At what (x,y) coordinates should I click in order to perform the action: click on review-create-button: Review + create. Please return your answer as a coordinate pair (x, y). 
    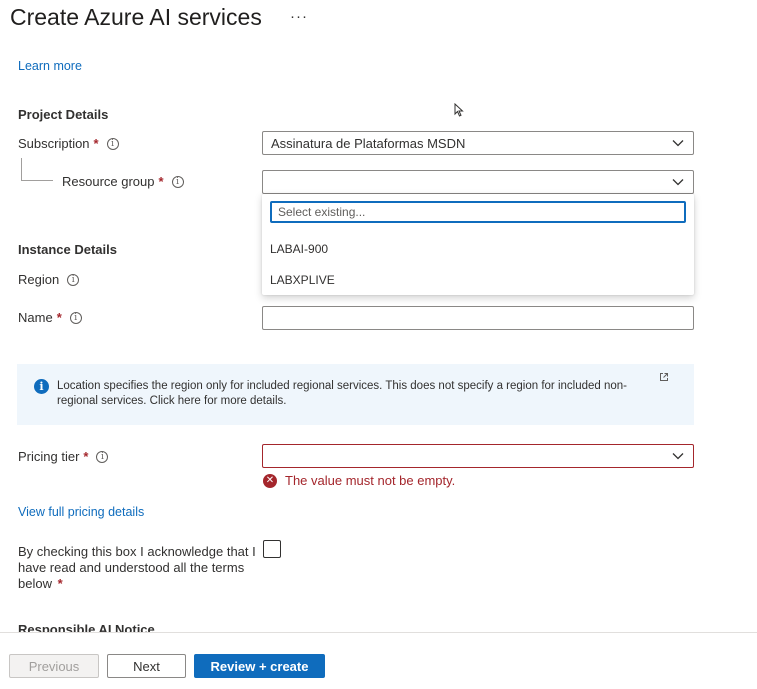
    Looking at the image, I should click on (259, 666).